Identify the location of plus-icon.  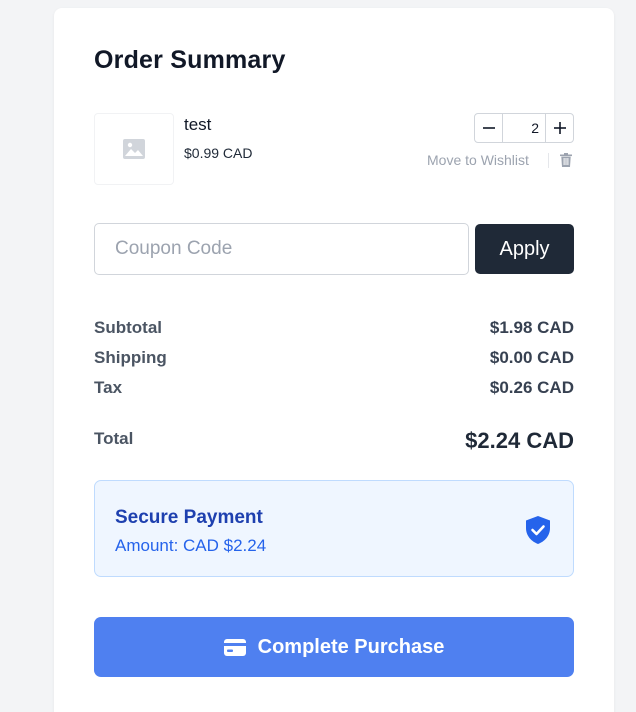
(559, 128).